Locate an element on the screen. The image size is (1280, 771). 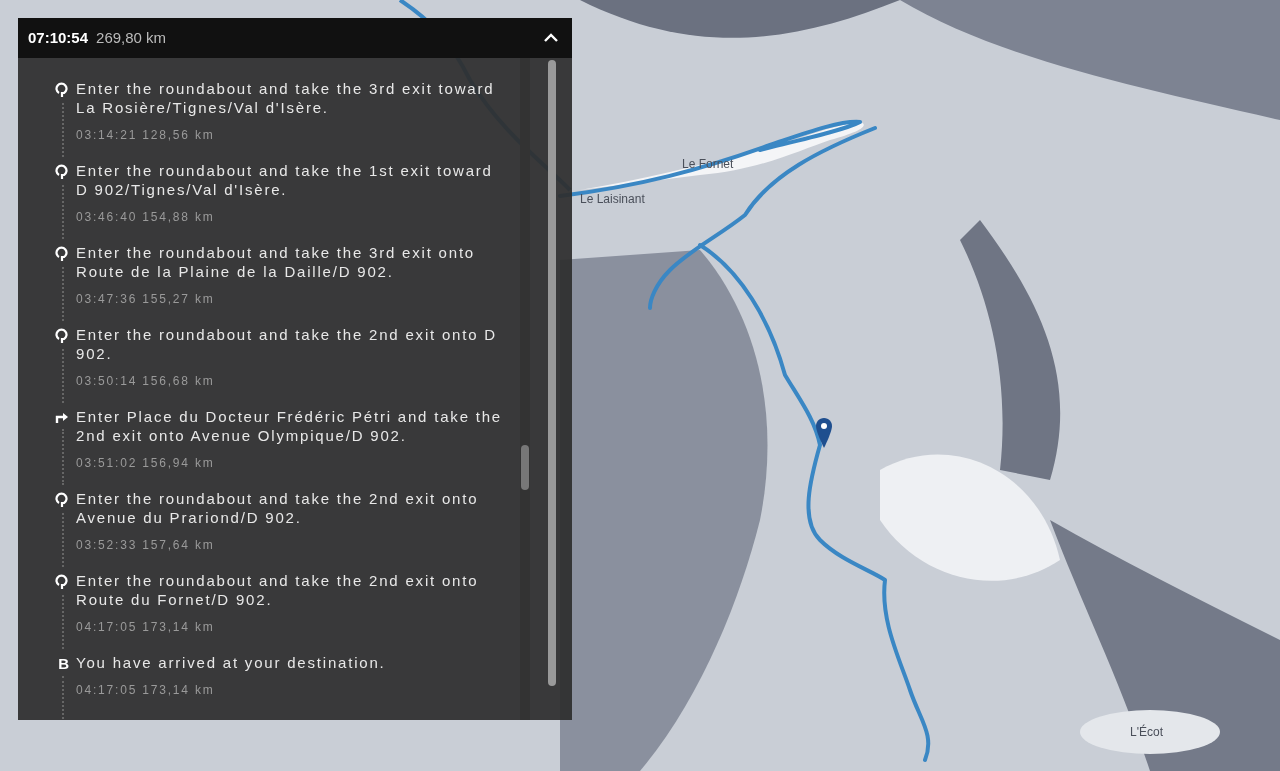
step-time-distance: 03:46:40 154,88 km is located at coordinates (146, 217).